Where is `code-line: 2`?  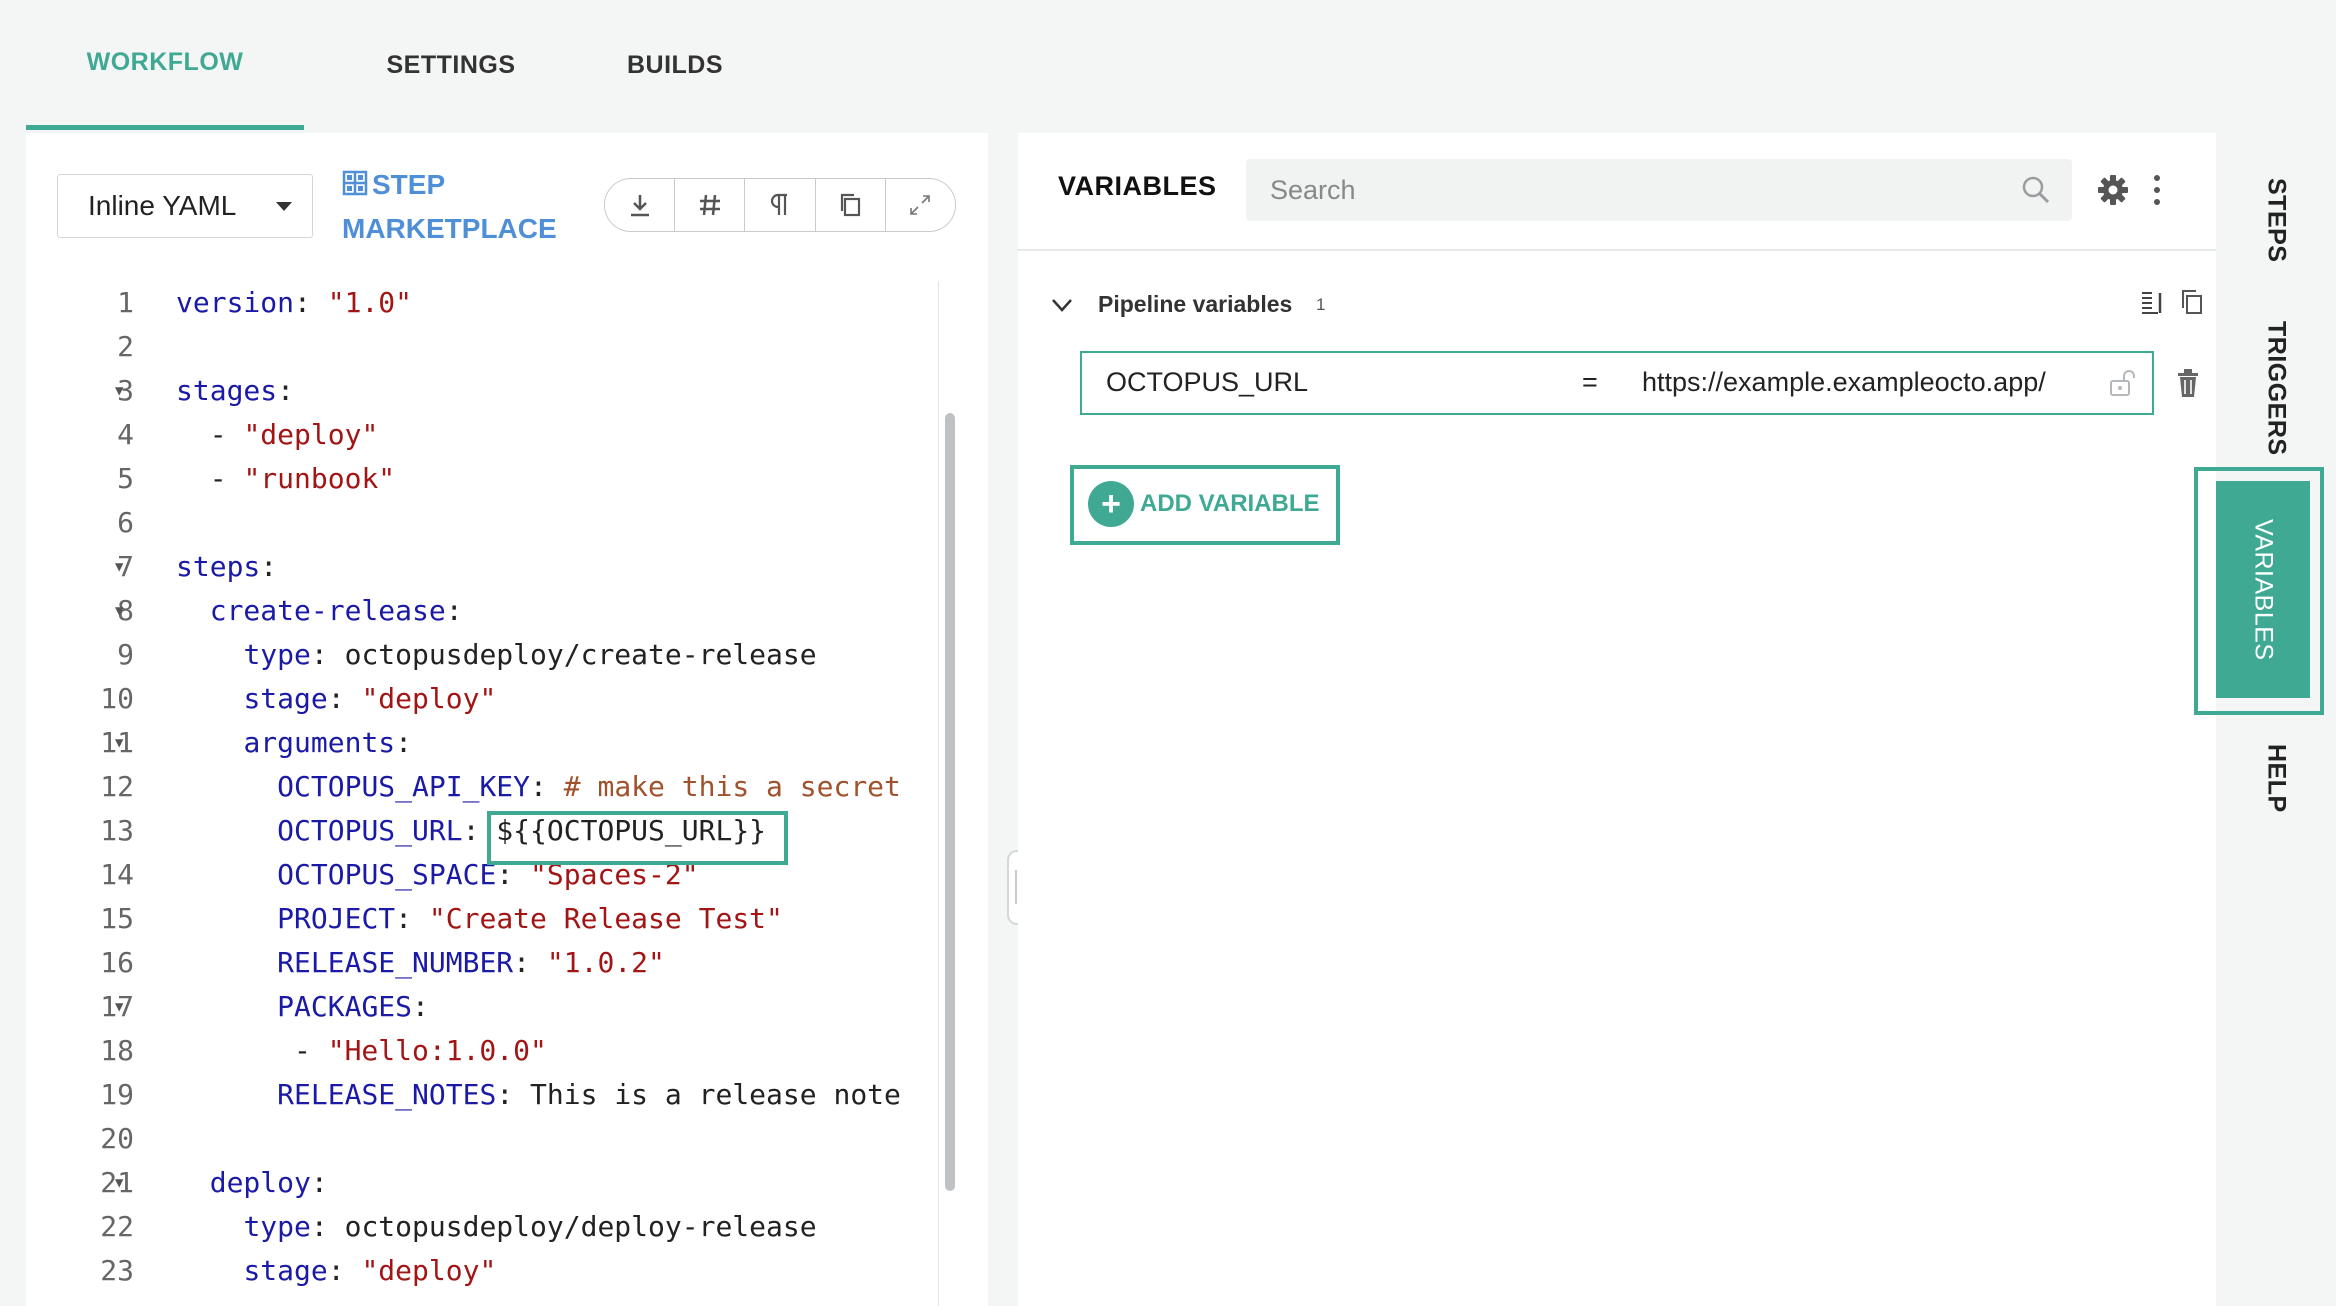 code-line: 2 is located at coordinates (482, 347).